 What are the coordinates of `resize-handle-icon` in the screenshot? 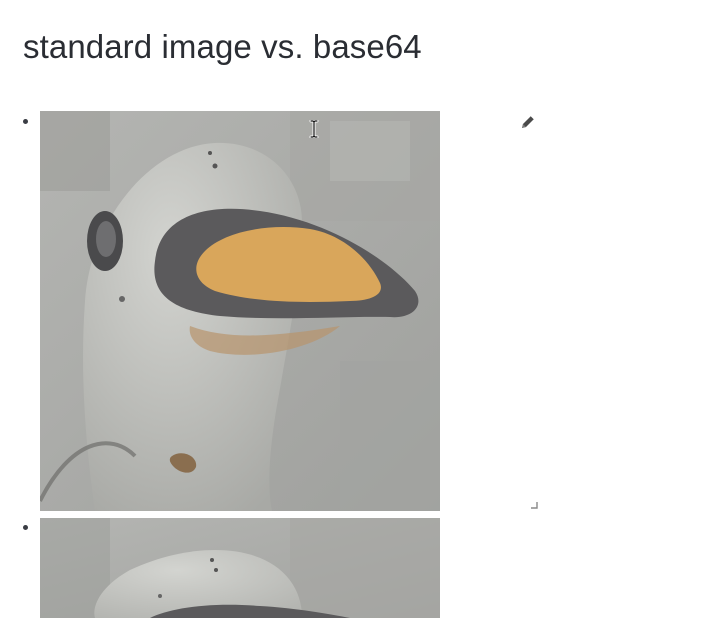 It's located at (534, 505).